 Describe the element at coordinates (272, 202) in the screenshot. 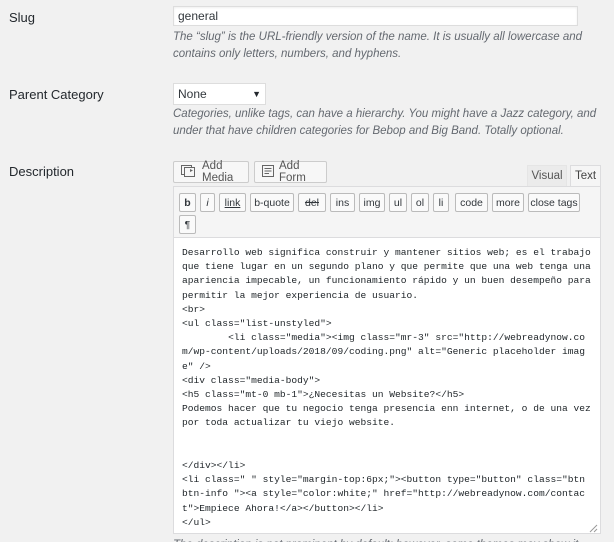

I see `qt-bquote-button: b-quote` at that location.